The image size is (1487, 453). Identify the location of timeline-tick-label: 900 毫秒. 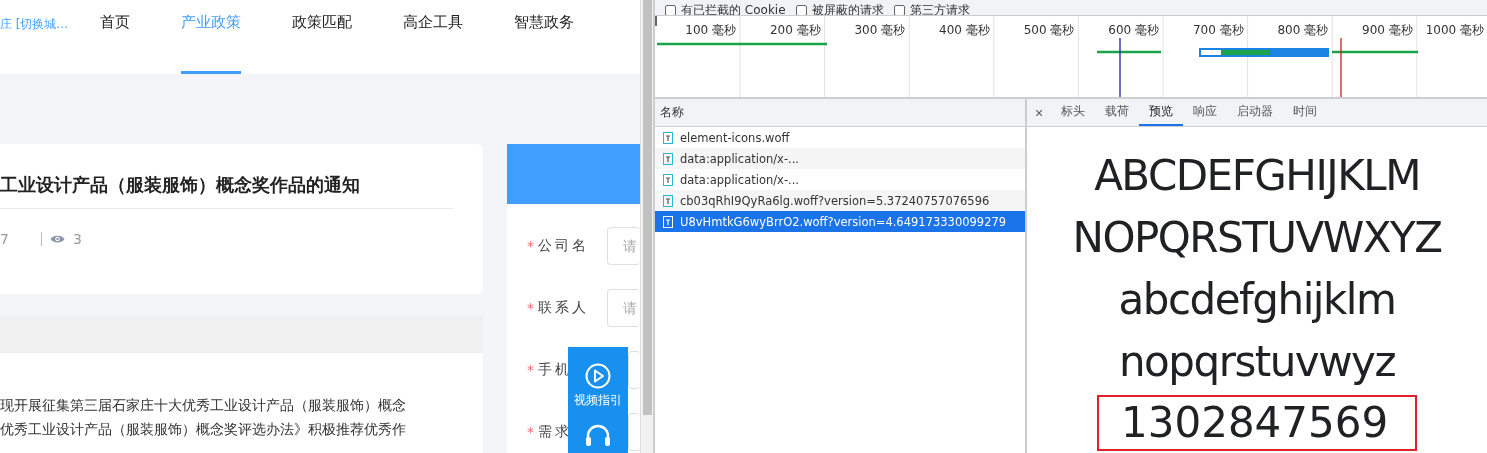
(1387, 30).